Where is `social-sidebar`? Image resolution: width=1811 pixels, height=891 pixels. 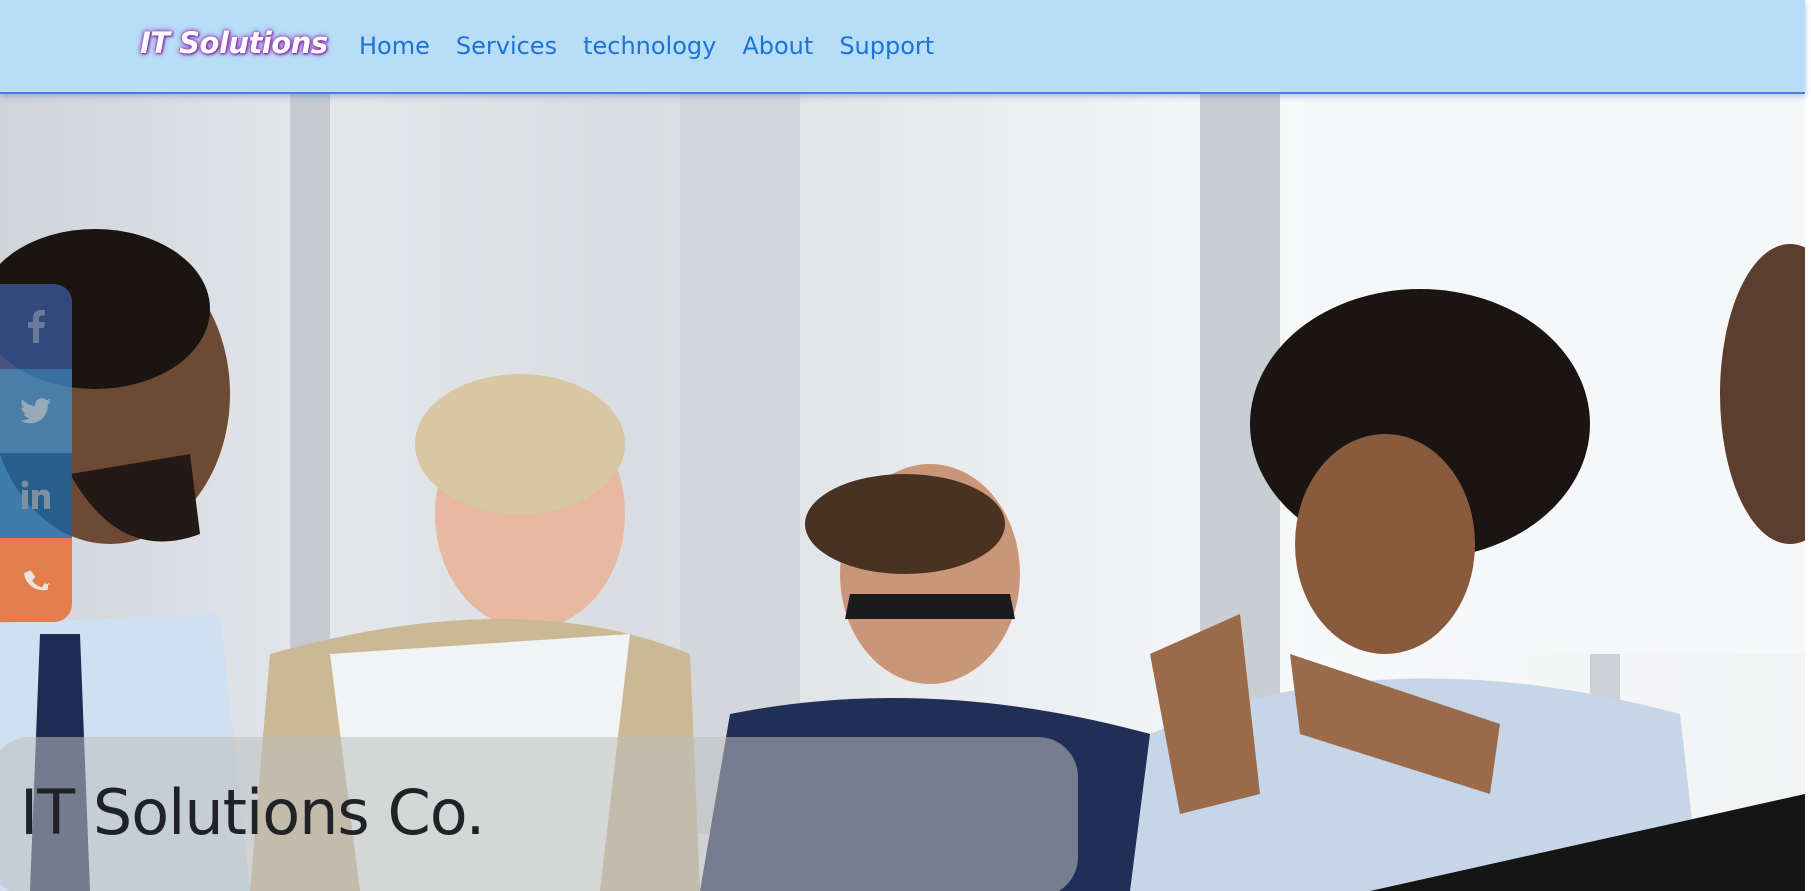
social-sidebar is located at coordinates (36, 453).